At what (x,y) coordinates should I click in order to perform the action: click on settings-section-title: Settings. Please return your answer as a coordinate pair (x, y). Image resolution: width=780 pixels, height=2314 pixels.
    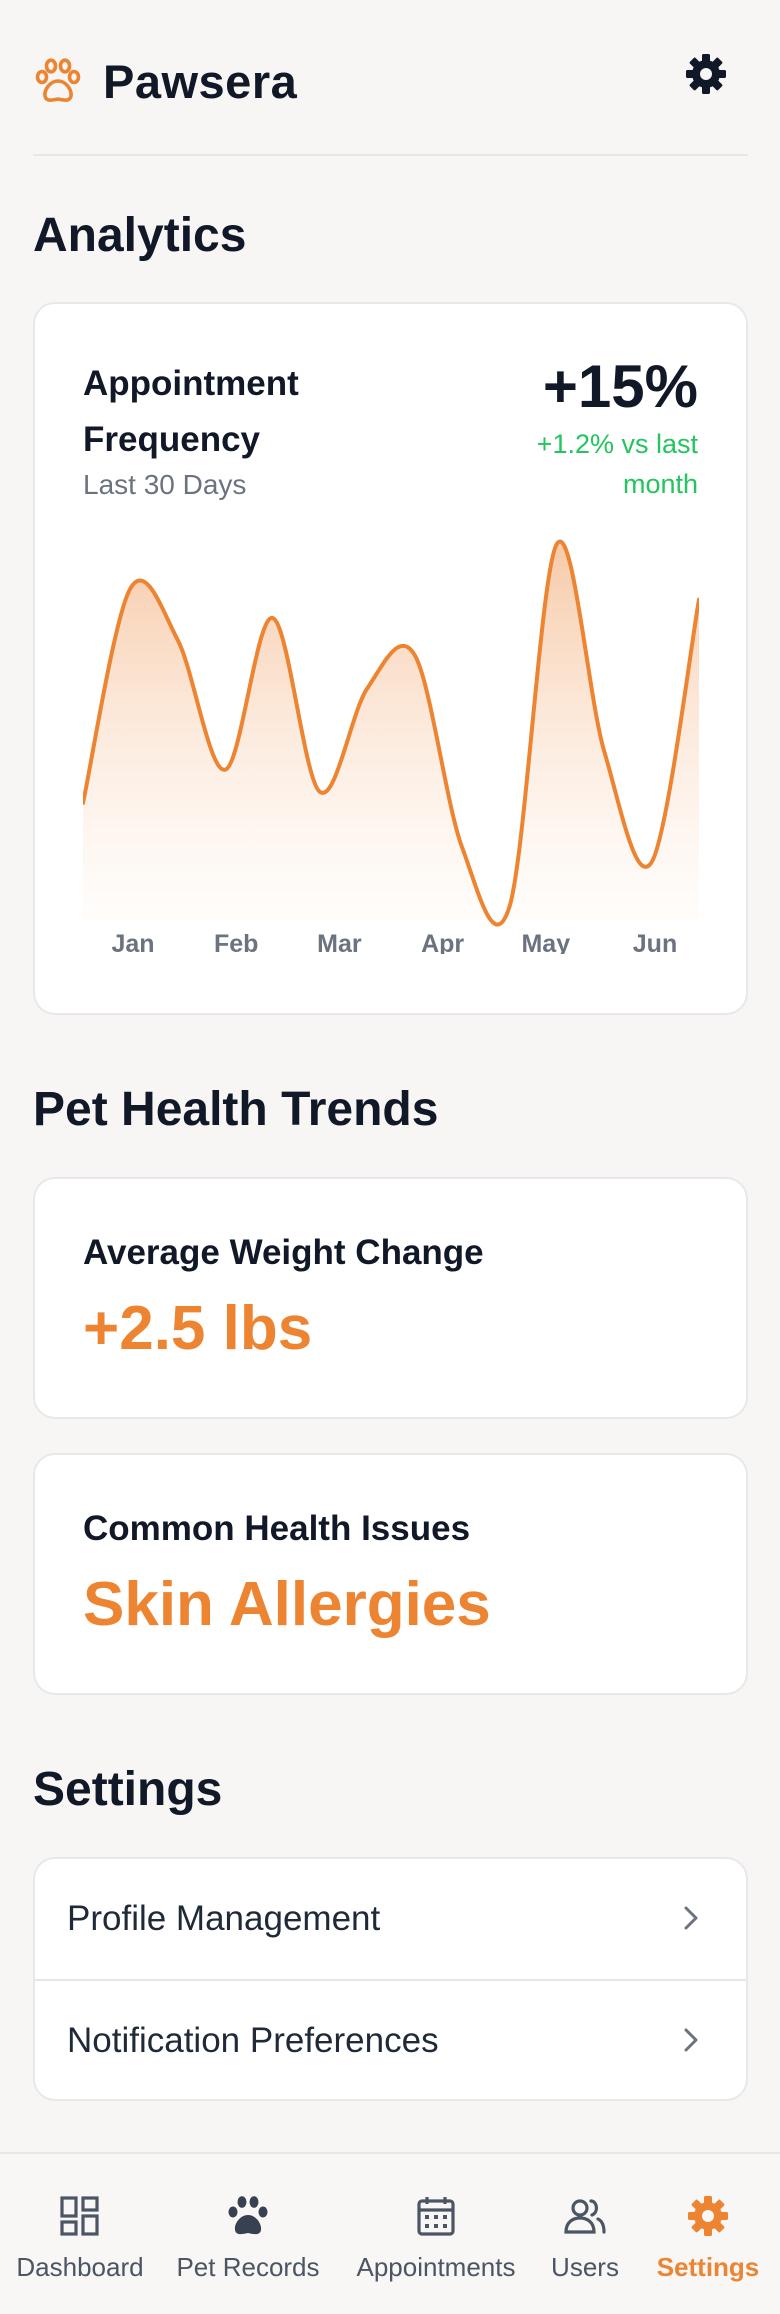
    Looking at the image, I should click on (128, 1789).